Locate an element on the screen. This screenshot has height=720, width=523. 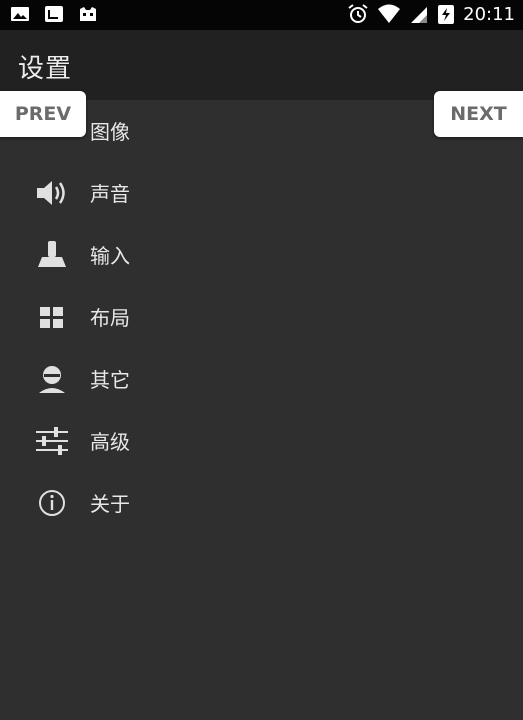
wifi-icon is located at coordinates (389, 13).